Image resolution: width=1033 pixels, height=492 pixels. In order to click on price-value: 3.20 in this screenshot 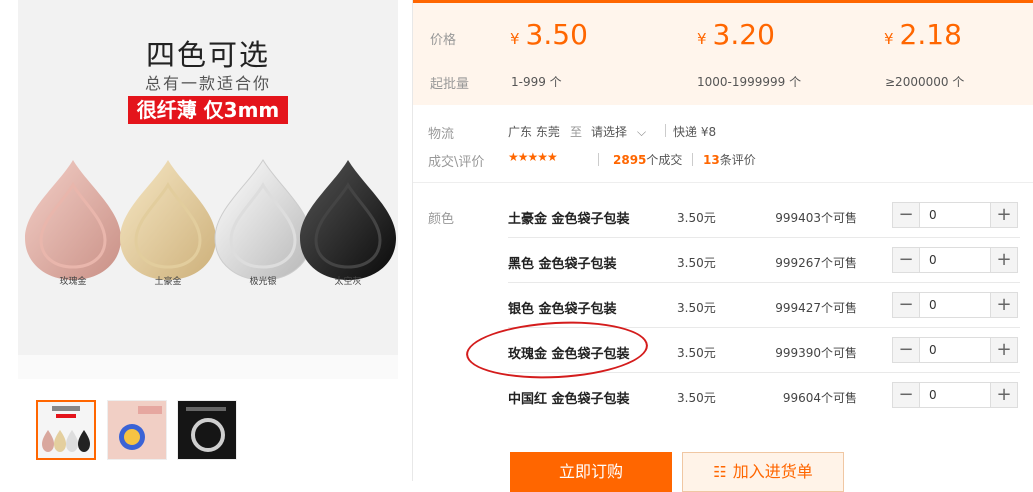, I will do `click(743, 34)`.